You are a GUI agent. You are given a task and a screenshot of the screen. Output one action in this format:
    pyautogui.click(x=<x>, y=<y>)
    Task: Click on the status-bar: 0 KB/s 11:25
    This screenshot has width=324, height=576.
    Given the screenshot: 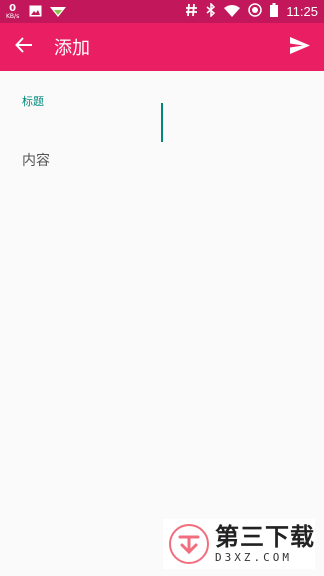 What is the action you would take?
    pyautogui.click(x=162, y=11)
    